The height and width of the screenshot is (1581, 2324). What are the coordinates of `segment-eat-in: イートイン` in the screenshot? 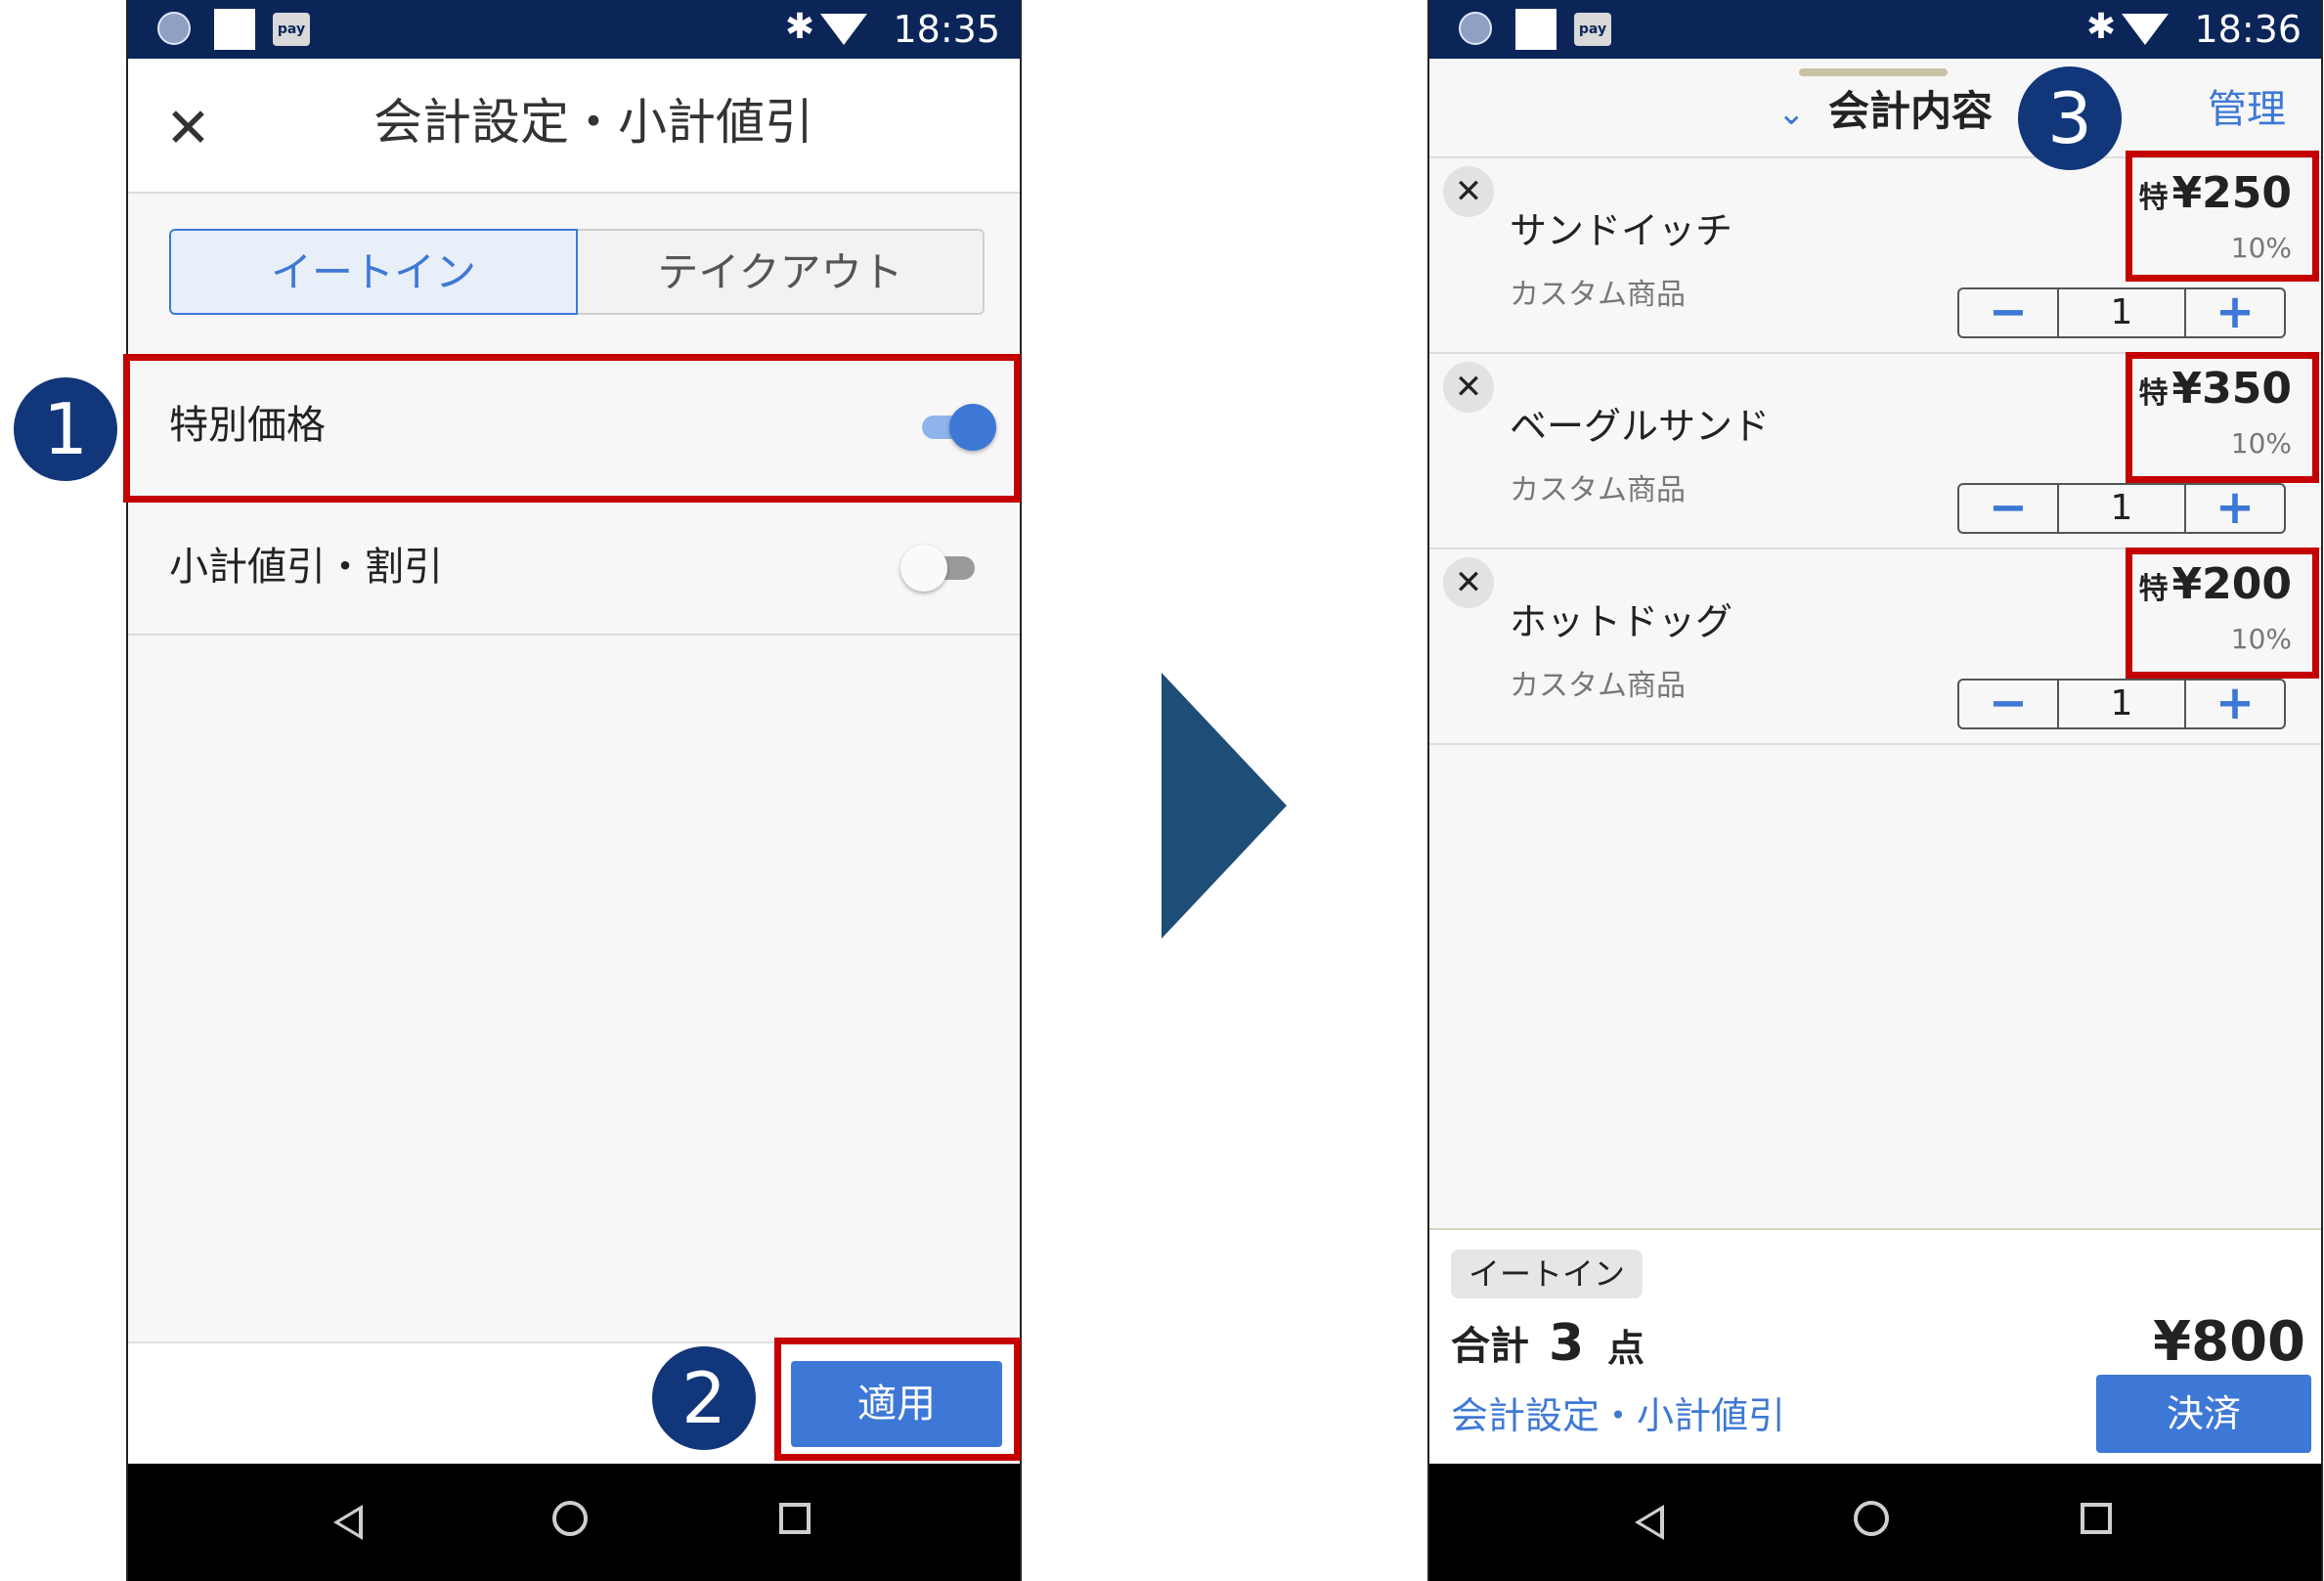 It's located at (373, 272).